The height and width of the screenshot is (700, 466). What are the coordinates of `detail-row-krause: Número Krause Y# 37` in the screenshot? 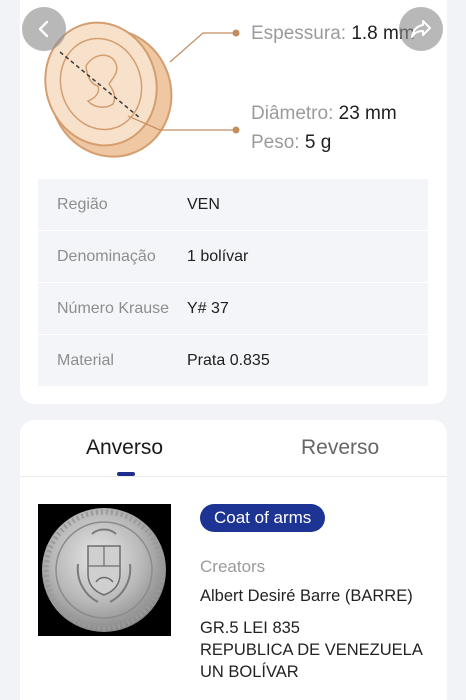 It's located at (233, 309).